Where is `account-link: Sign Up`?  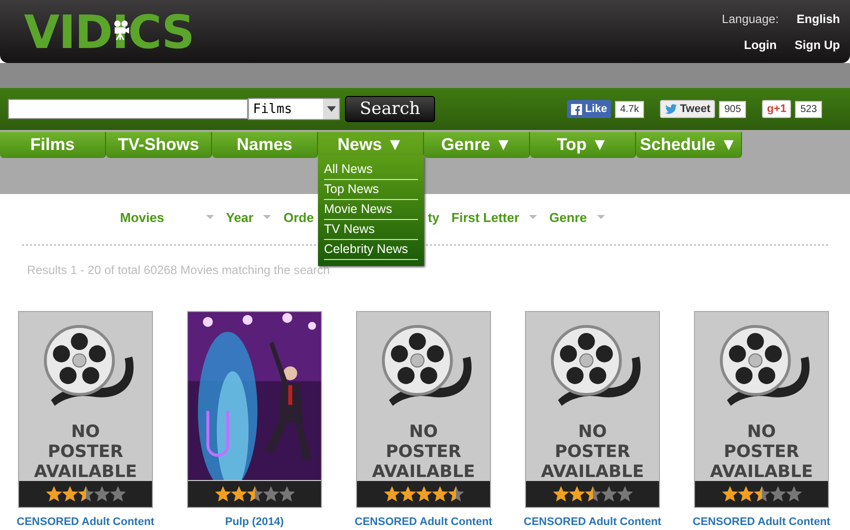 account-link: Sign Up is located at coordinates (817, 45).